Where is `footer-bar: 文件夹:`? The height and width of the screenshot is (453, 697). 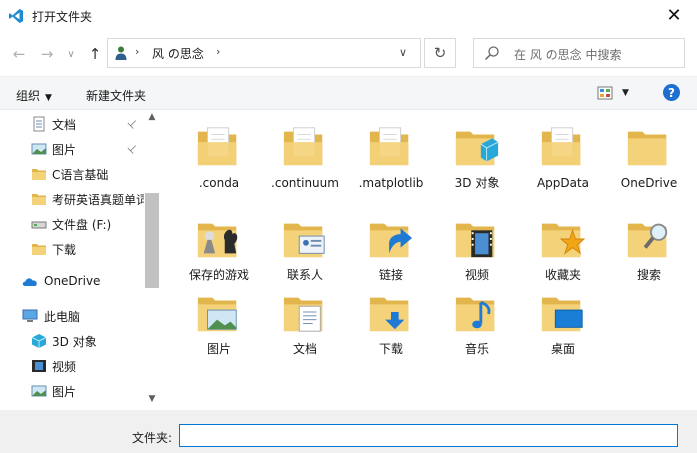 footer-bar: 文件夹: is located at coordinates (348, 431).